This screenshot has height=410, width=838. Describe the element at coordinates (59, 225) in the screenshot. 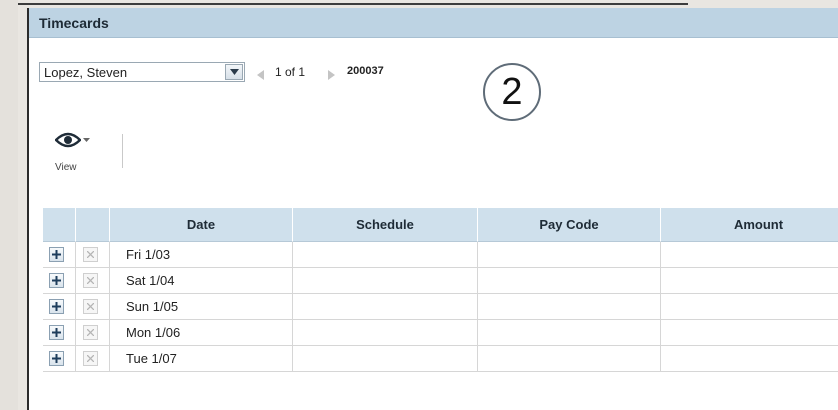

I see `header-add-column` at that location.